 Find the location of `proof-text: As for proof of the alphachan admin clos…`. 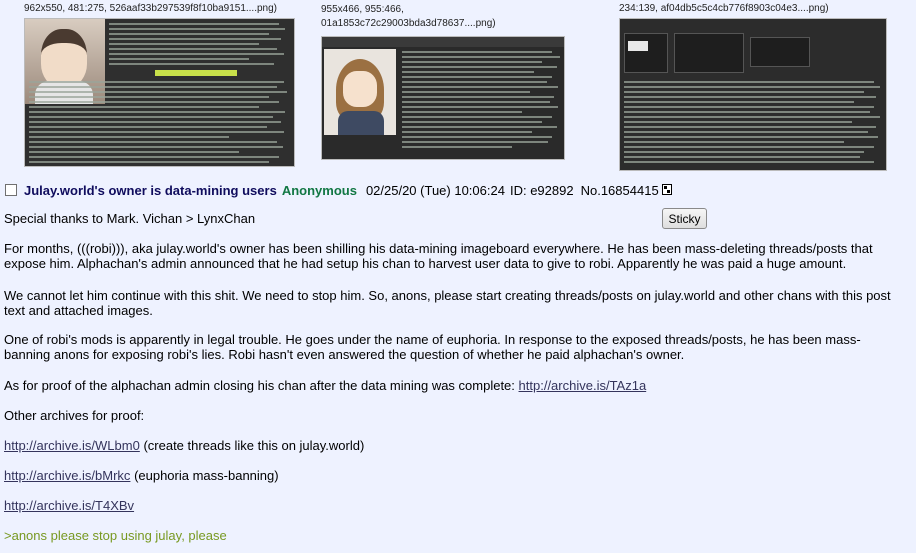

proof-text: As for proof of the alphachan admin clos… is located at coordinates (259, 385).